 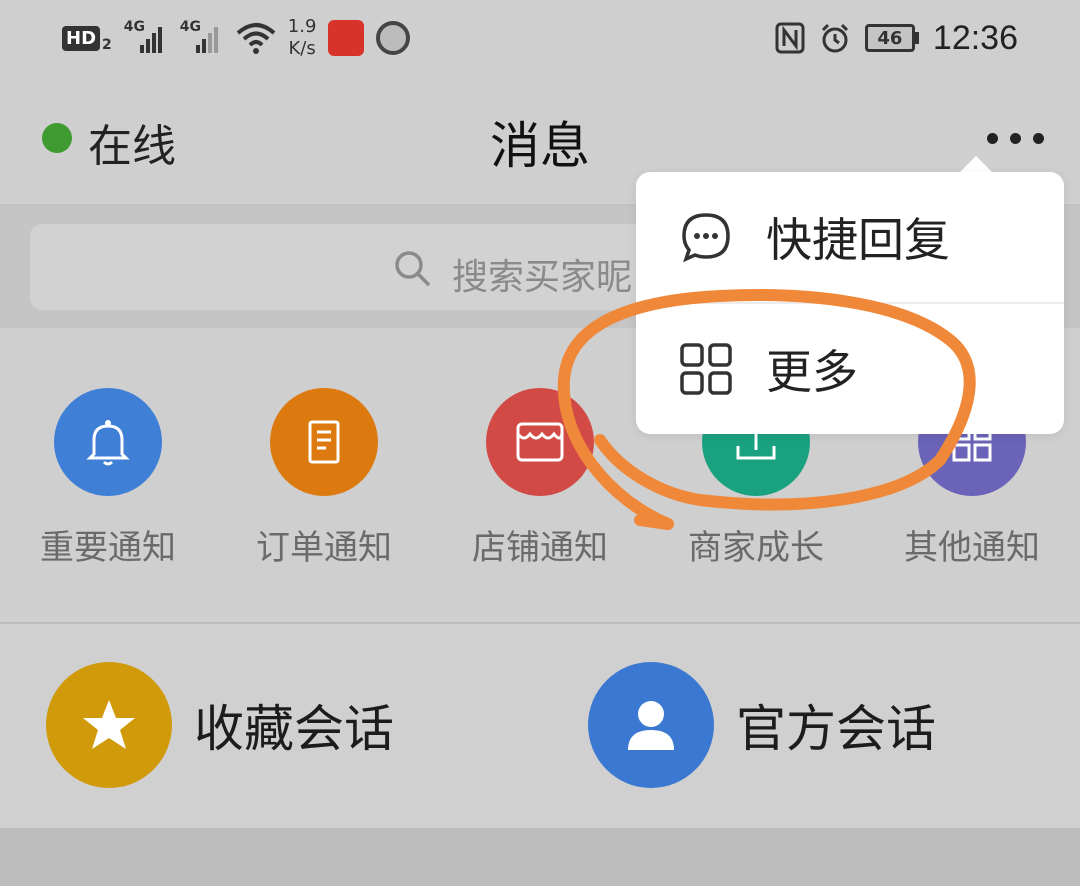 What do you see at coordinates (540, 857) in the screenshot?
I see `list-section-header` at bounding box center [540, 857].